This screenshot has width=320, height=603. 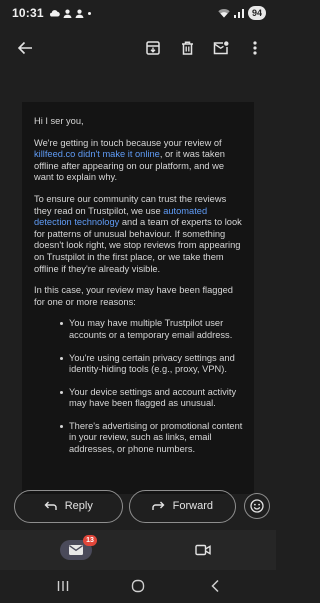 I want to click on back-arrow-icon, so click(x=24, y=48).